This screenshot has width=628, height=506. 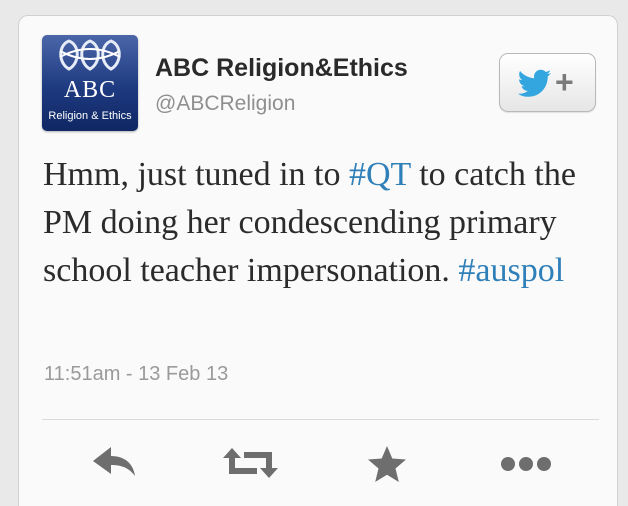 I want to click on retweet-button, so click(x=249, y=464).